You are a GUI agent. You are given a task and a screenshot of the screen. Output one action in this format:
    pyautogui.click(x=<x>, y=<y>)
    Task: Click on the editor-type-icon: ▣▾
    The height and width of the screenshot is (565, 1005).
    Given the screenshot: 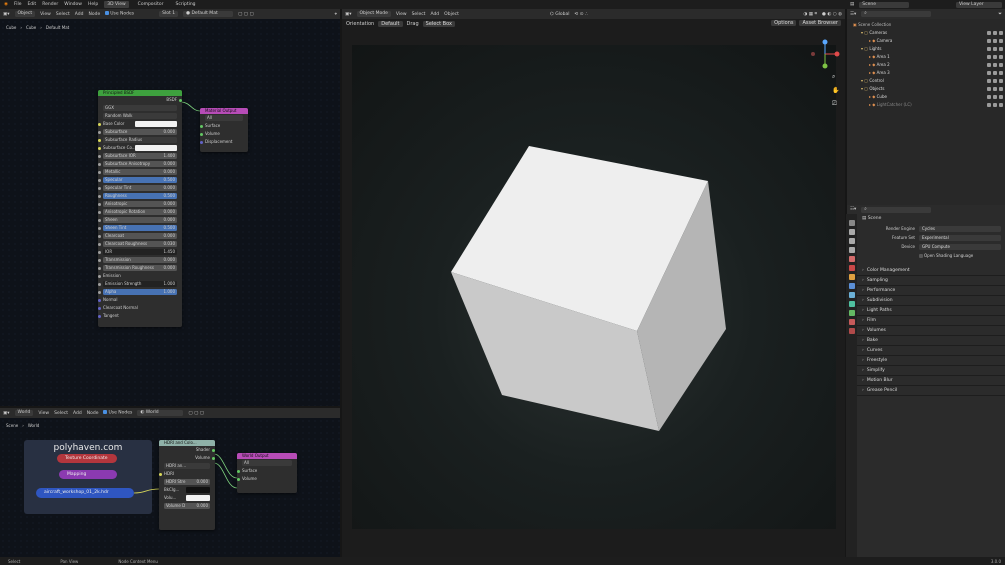 What is the action you would take?
    pyautogui.click(x=6, y=14)
    